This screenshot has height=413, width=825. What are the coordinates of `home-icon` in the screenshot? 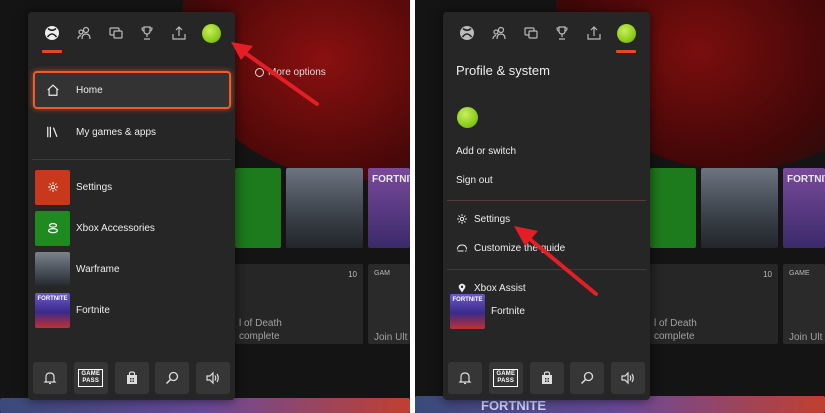 It's located at (53, 90).